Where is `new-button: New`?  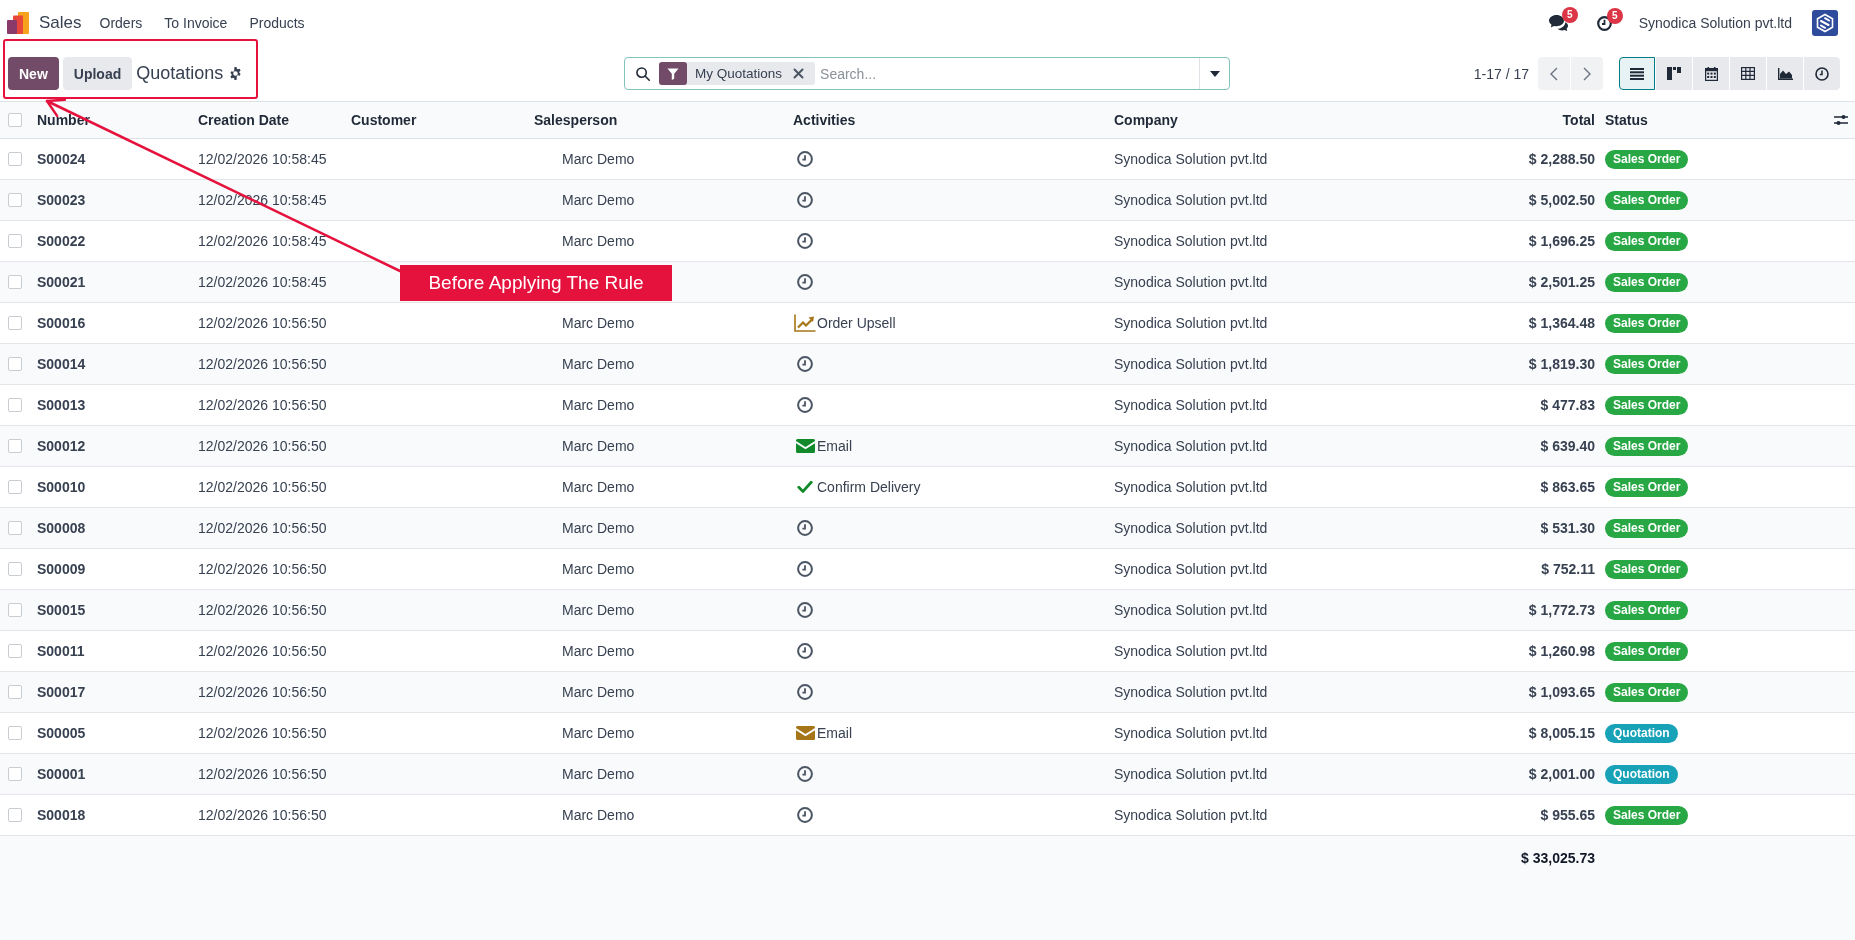
new-button: New is located at coordinates (33, 73).